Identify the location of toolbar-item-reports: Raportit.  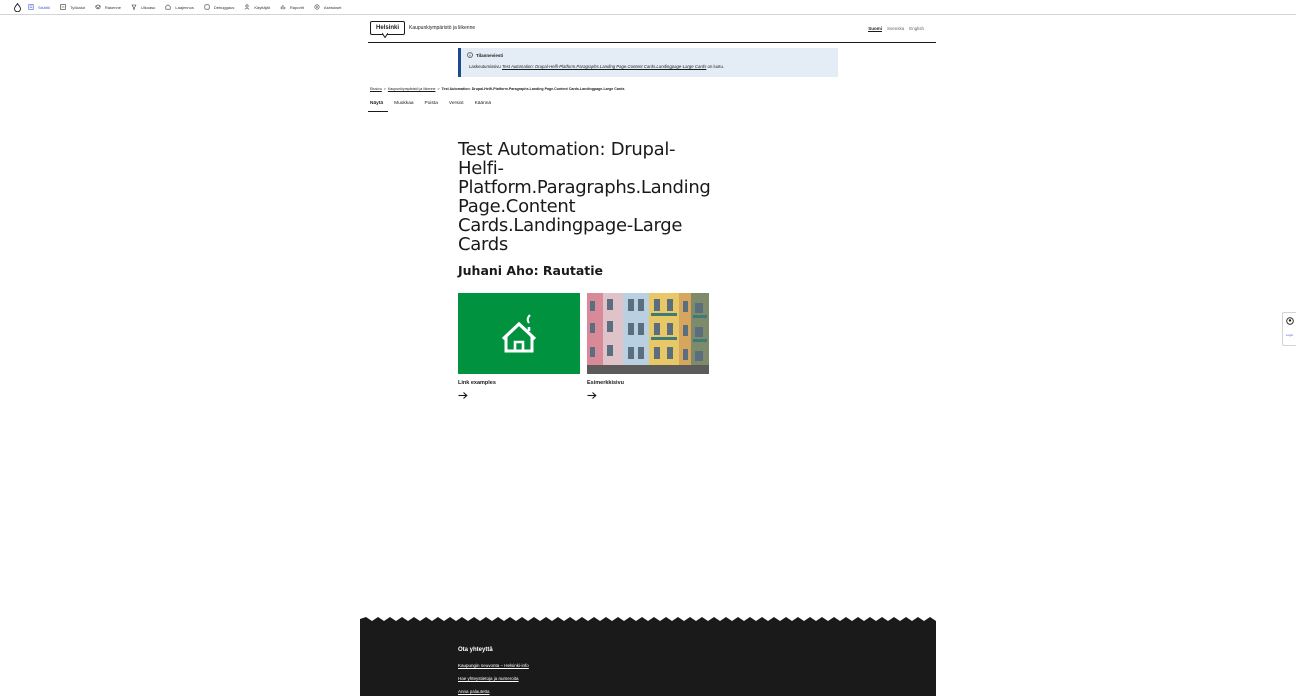
(292, 7).